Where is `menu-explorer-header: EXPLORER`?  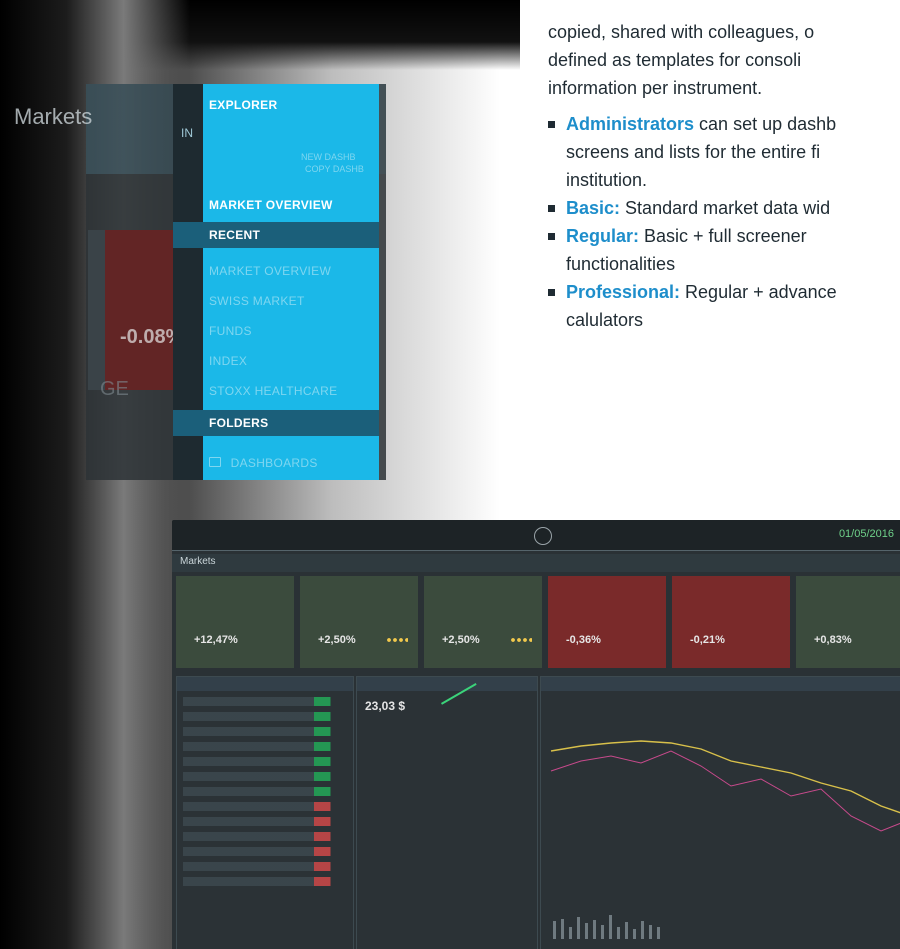 menu-explorer-header: EXPLORER is located at coordinates (276, 105).